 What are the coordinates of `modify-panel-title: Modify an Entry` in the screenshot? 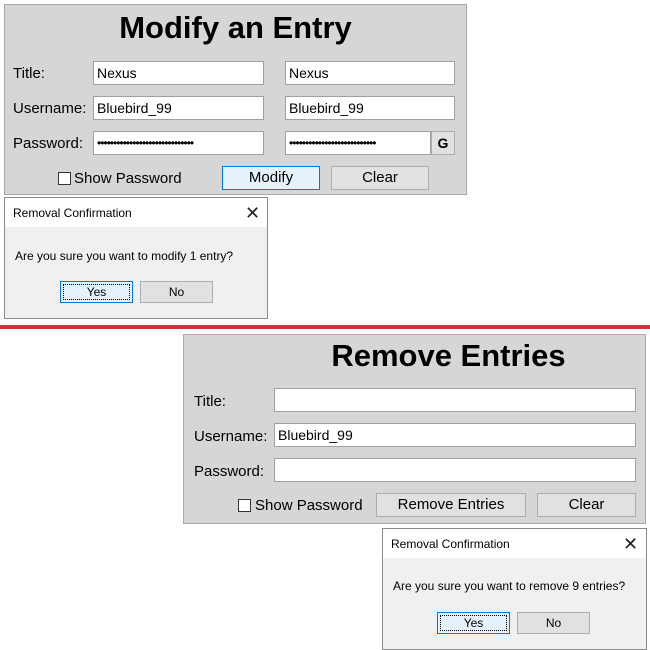 It's located at (235, 27).